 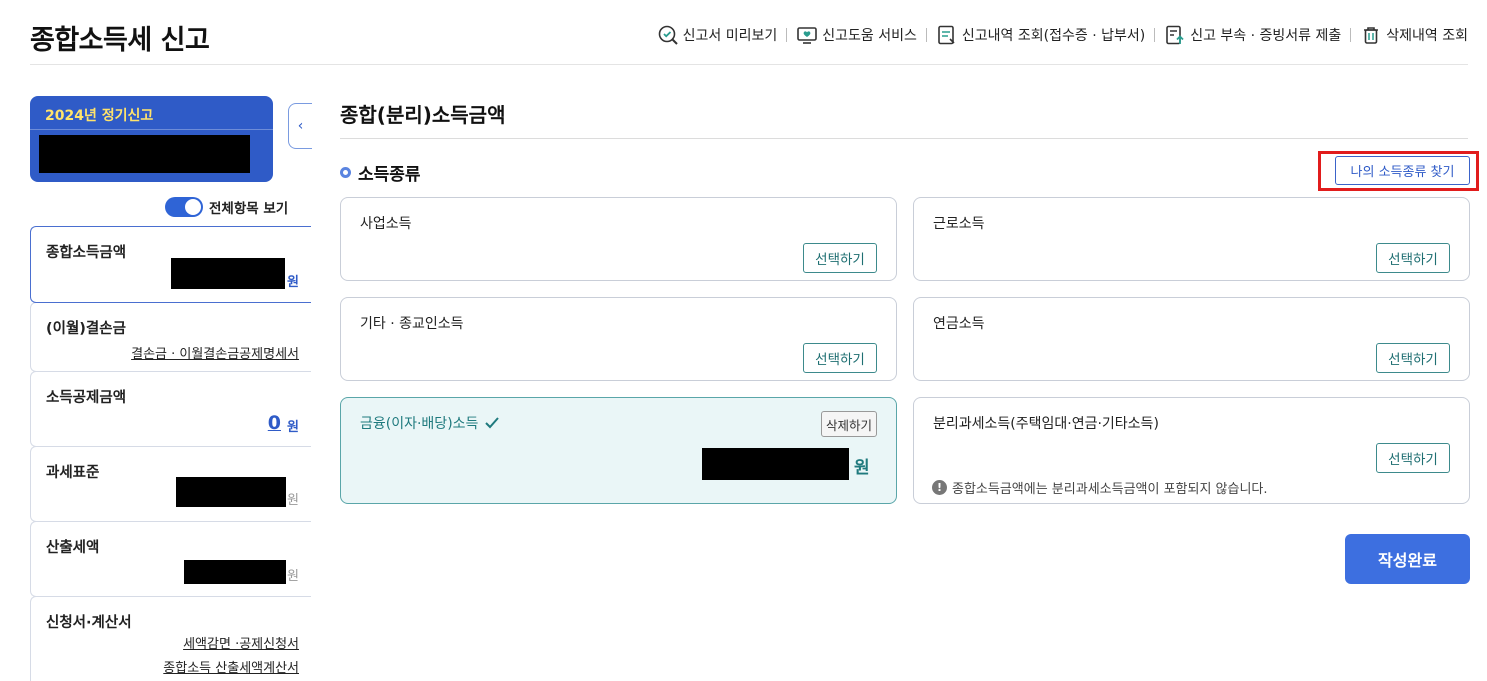 What do you see at coordinates (86, 253) in the screenshot?
I see `sidebar-item-label: 종합소득금액` at bounding box center [86, 253].